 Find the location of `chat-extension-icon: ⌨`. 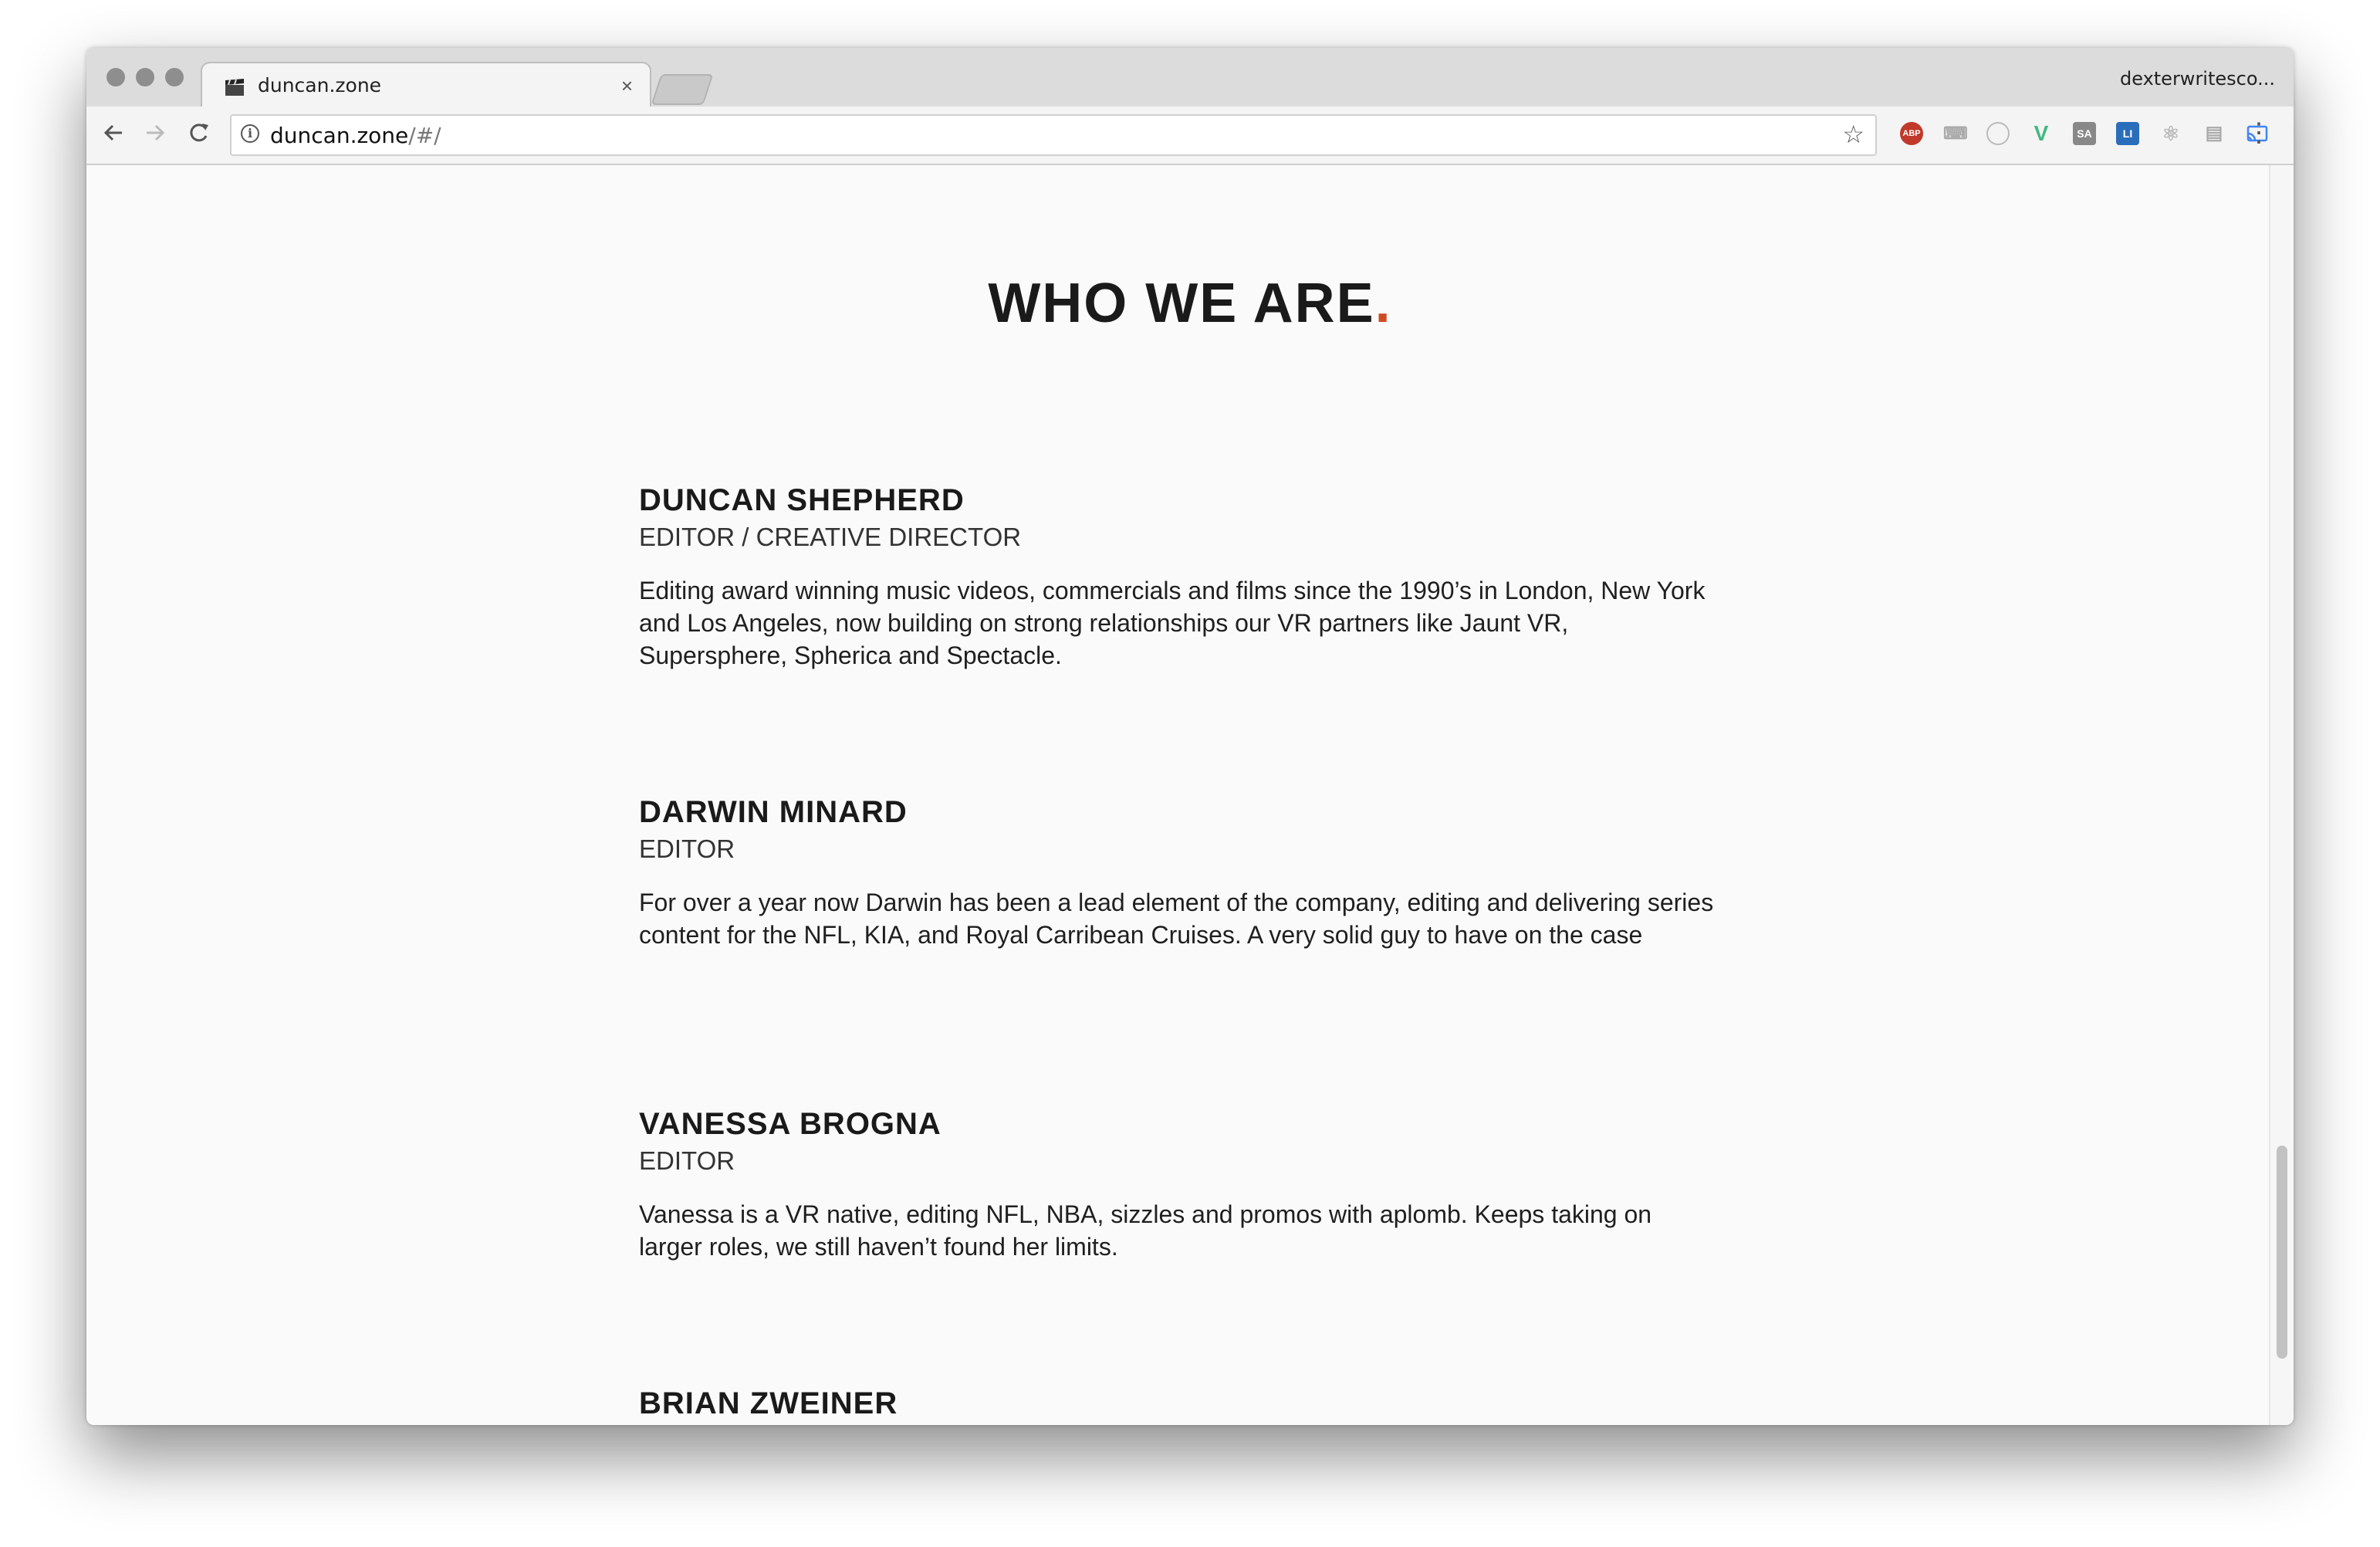

chat-extension-icon: ⌨ is located at coordinates (1956, 134).